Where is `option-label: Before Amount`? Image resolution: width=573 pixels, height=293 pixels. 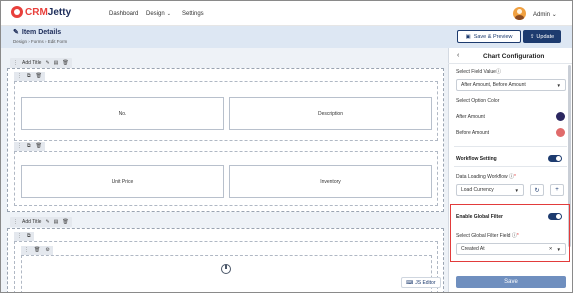 option-label: Before Amount is located at coordinates (473, 133).